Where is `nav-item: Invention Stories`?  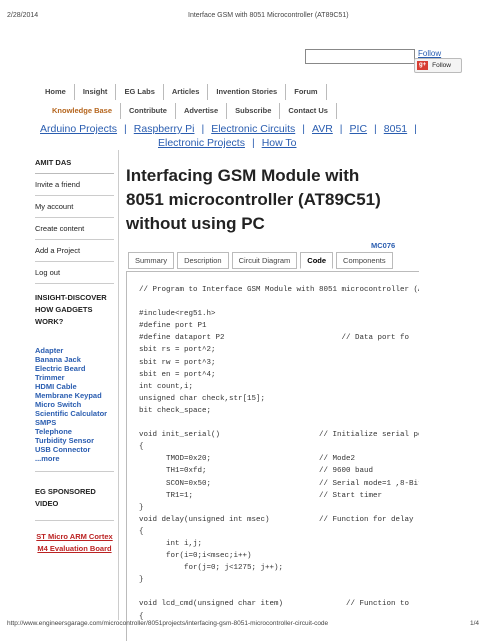 nav-item: Invention Stories is located at coordinates (247, 92).